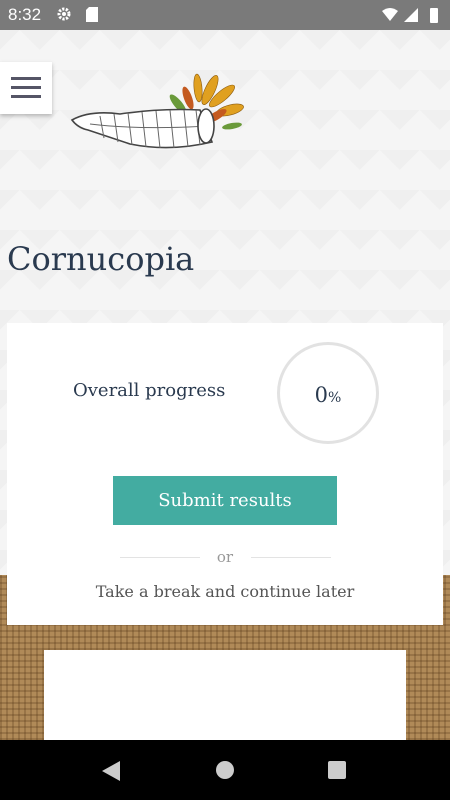 The width and height of the screenshot is (450, 800). I want to click on hamburger-menu-button, so click(26, 88).